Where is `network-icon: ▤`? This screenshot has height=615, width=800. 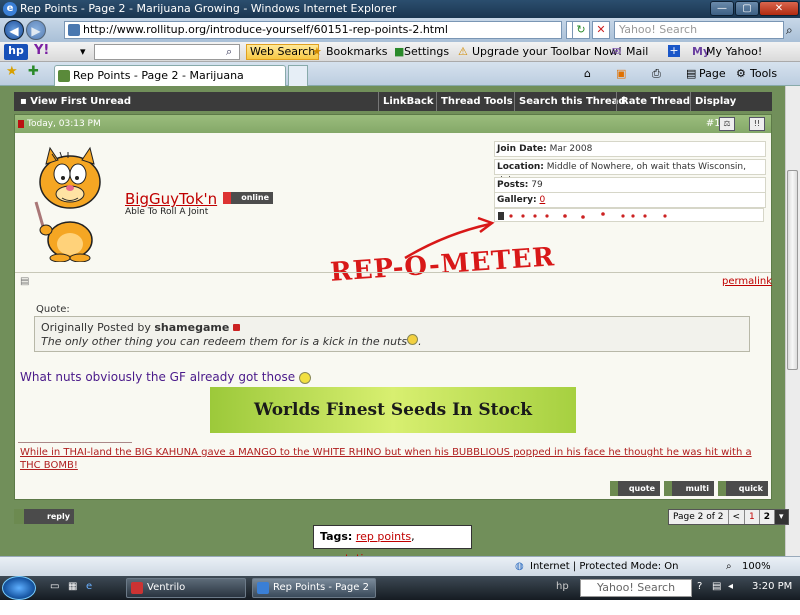 network-icon: ▤ is located at coordinates (716, 586).